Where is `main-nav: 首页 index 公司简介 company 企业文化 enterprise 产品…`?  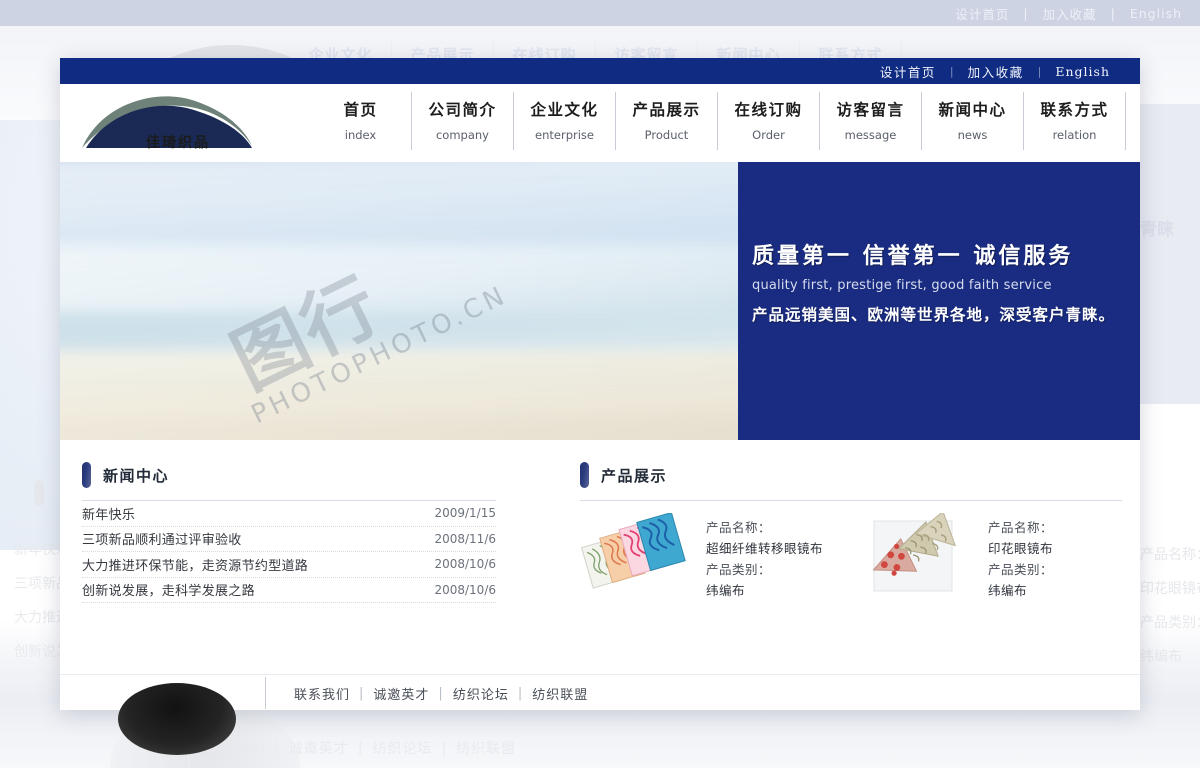 main-nav: 首页 index 公司简介 company 企业文化 enterprise 产品… is located at coordinates (718, 121).